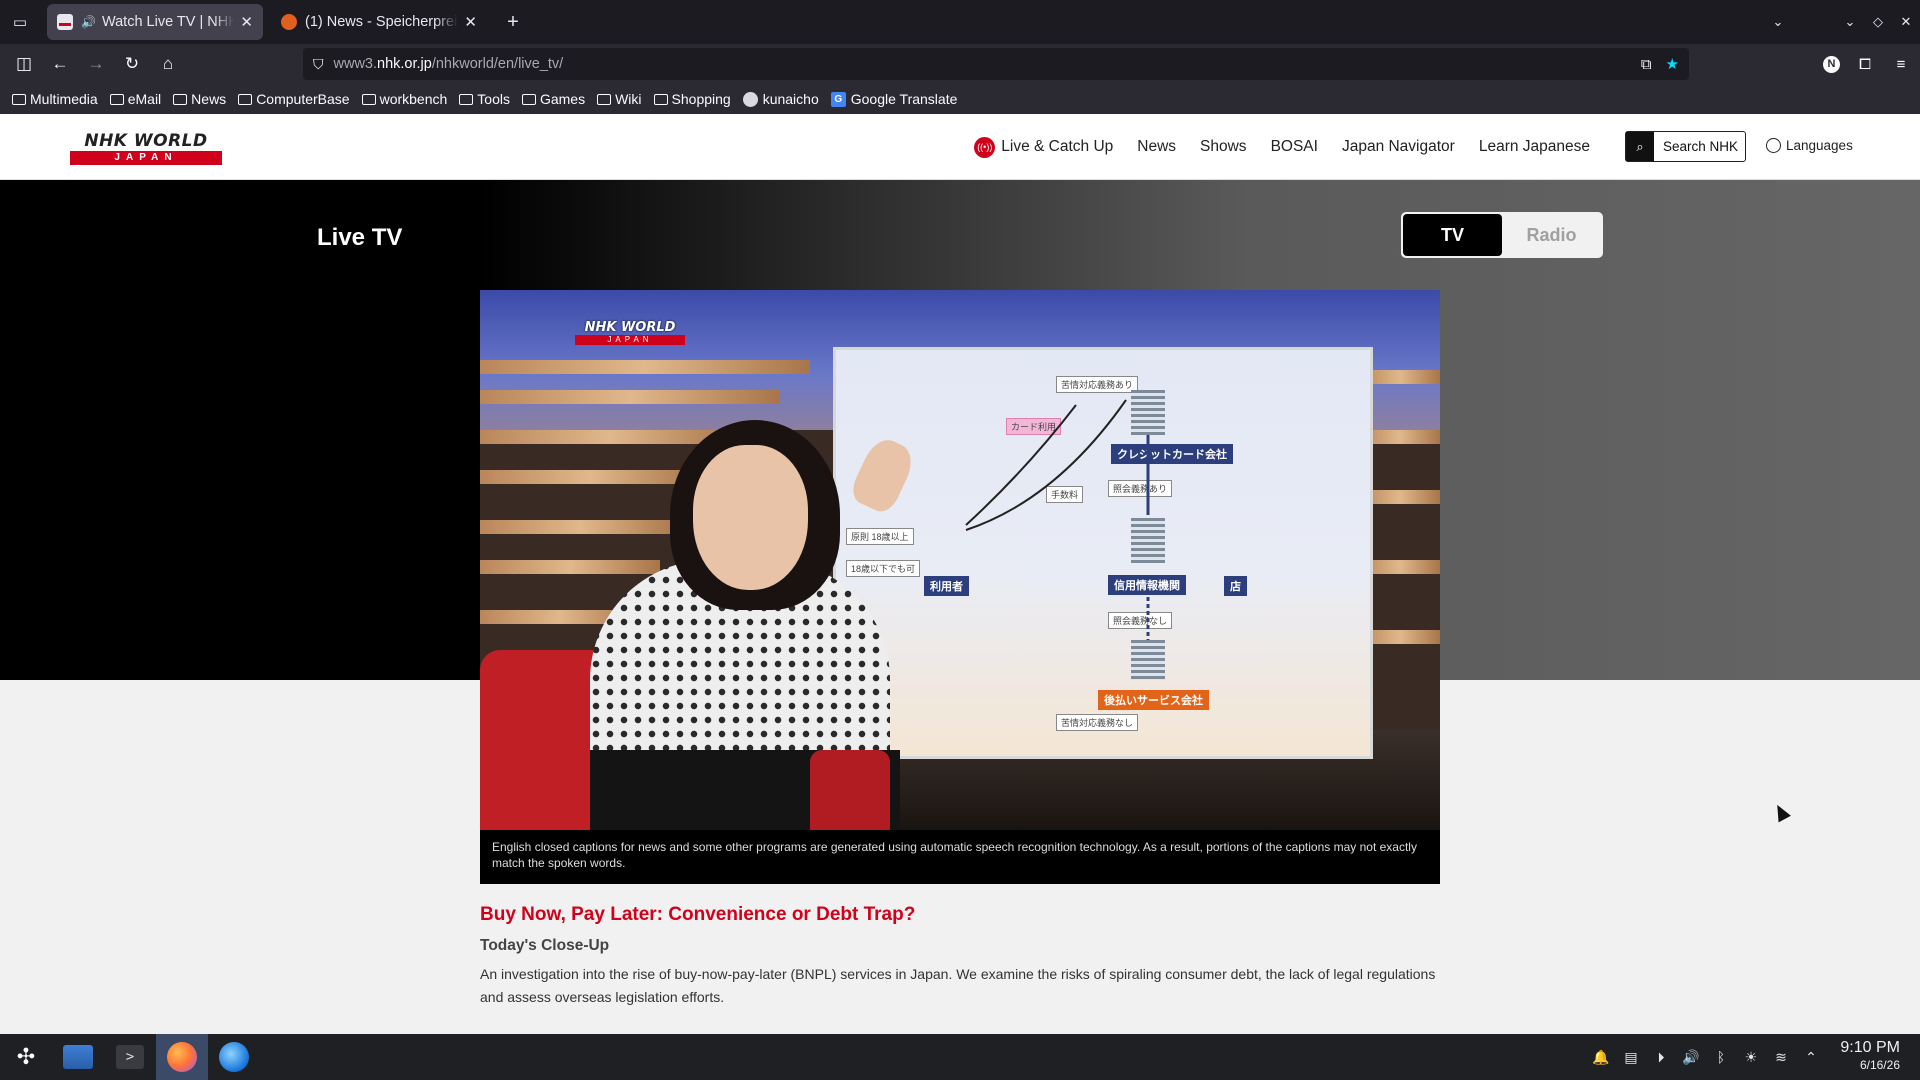  What do you see at coordinates (168, 64) in the screenshot?
I see `home-icon: ⌂` at bounding box center [168, 64].